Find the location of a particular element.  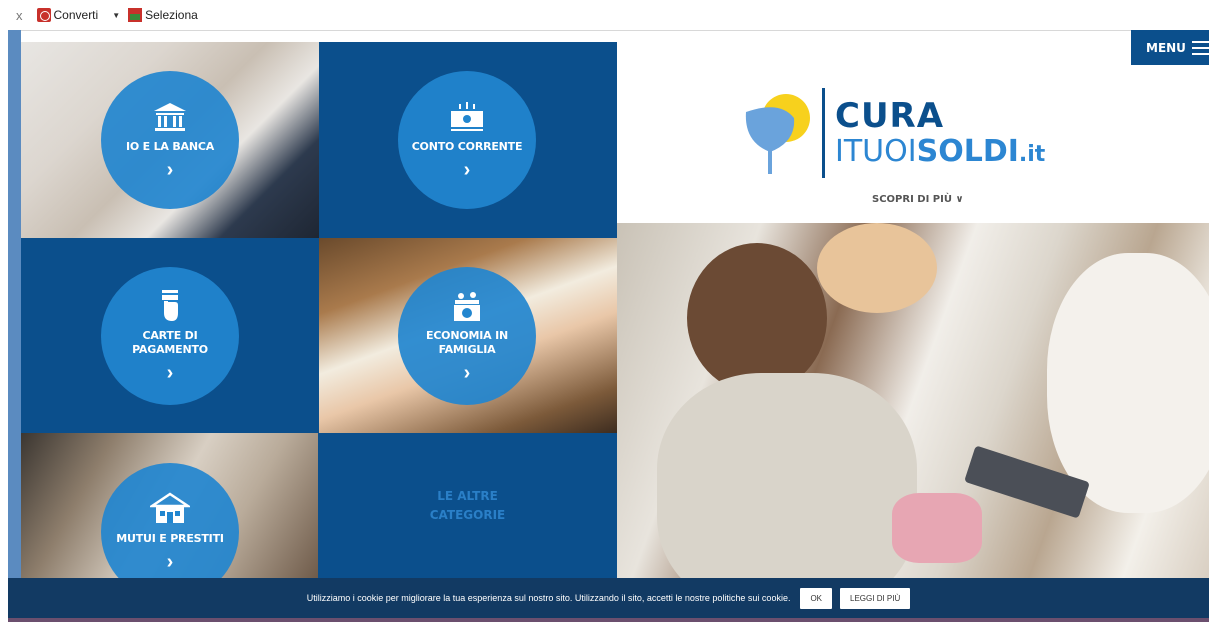

card-hand-icon is located at coordinates (170, 306).